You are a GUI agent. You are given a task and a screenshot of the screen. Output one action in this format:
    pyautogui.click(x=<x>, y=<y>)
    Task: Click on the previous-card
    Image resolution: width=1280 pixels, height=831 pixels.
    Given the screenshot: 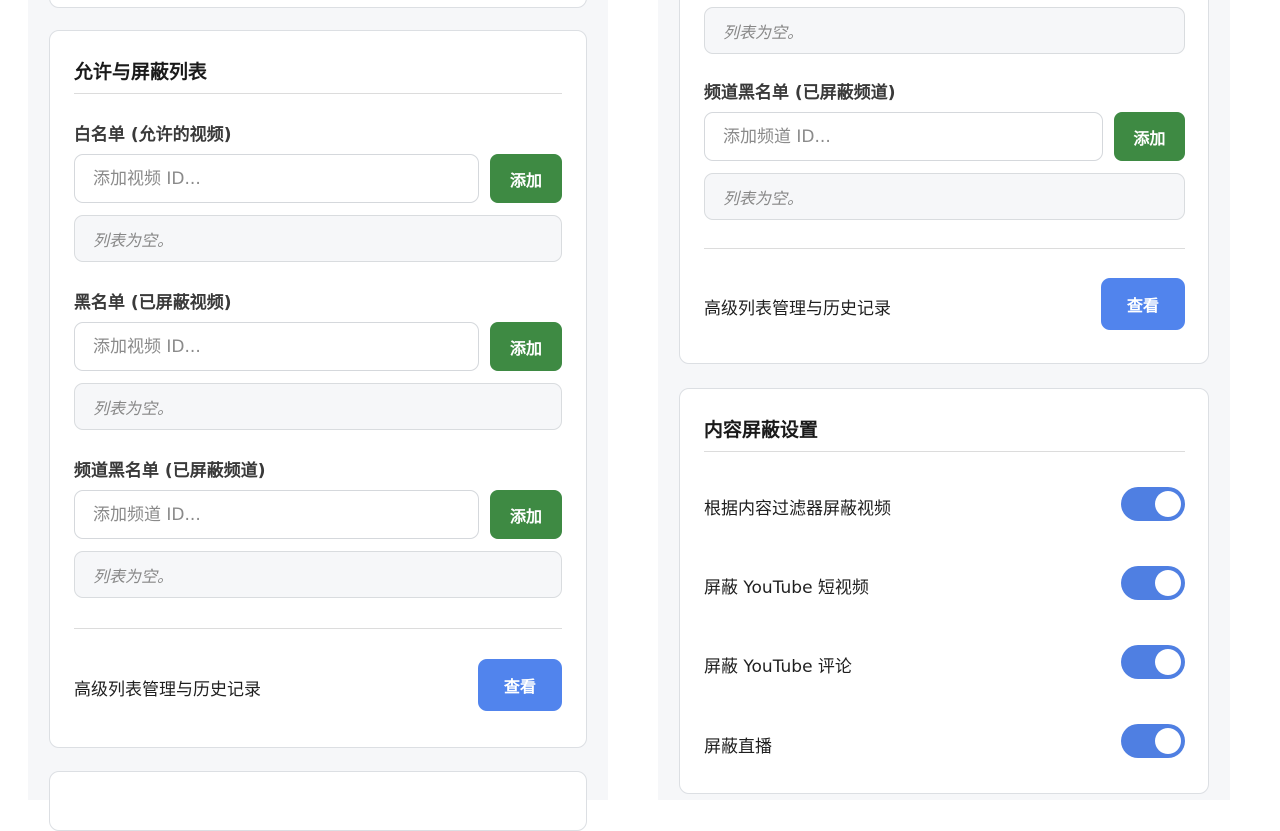 What is the action you would take?
    pyautogui.click(x=318, y=4)
    